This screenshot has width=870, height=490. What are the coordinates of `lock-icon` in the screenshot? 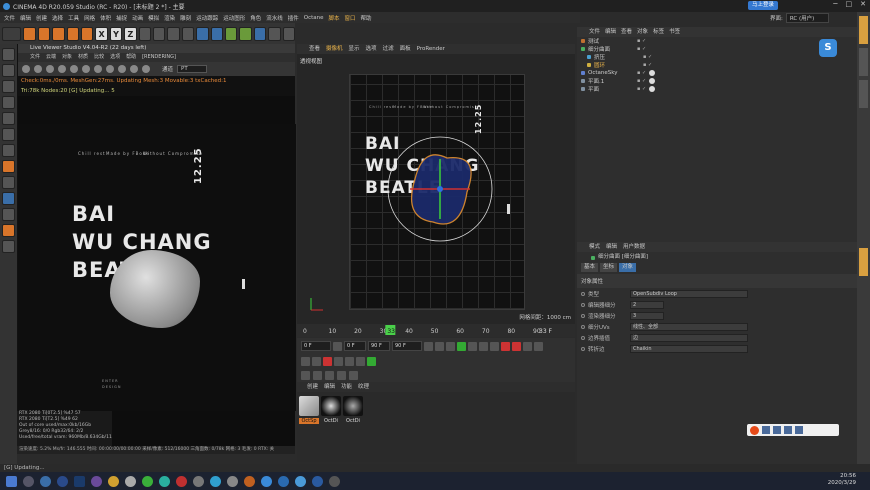 It's located at (8, 214).